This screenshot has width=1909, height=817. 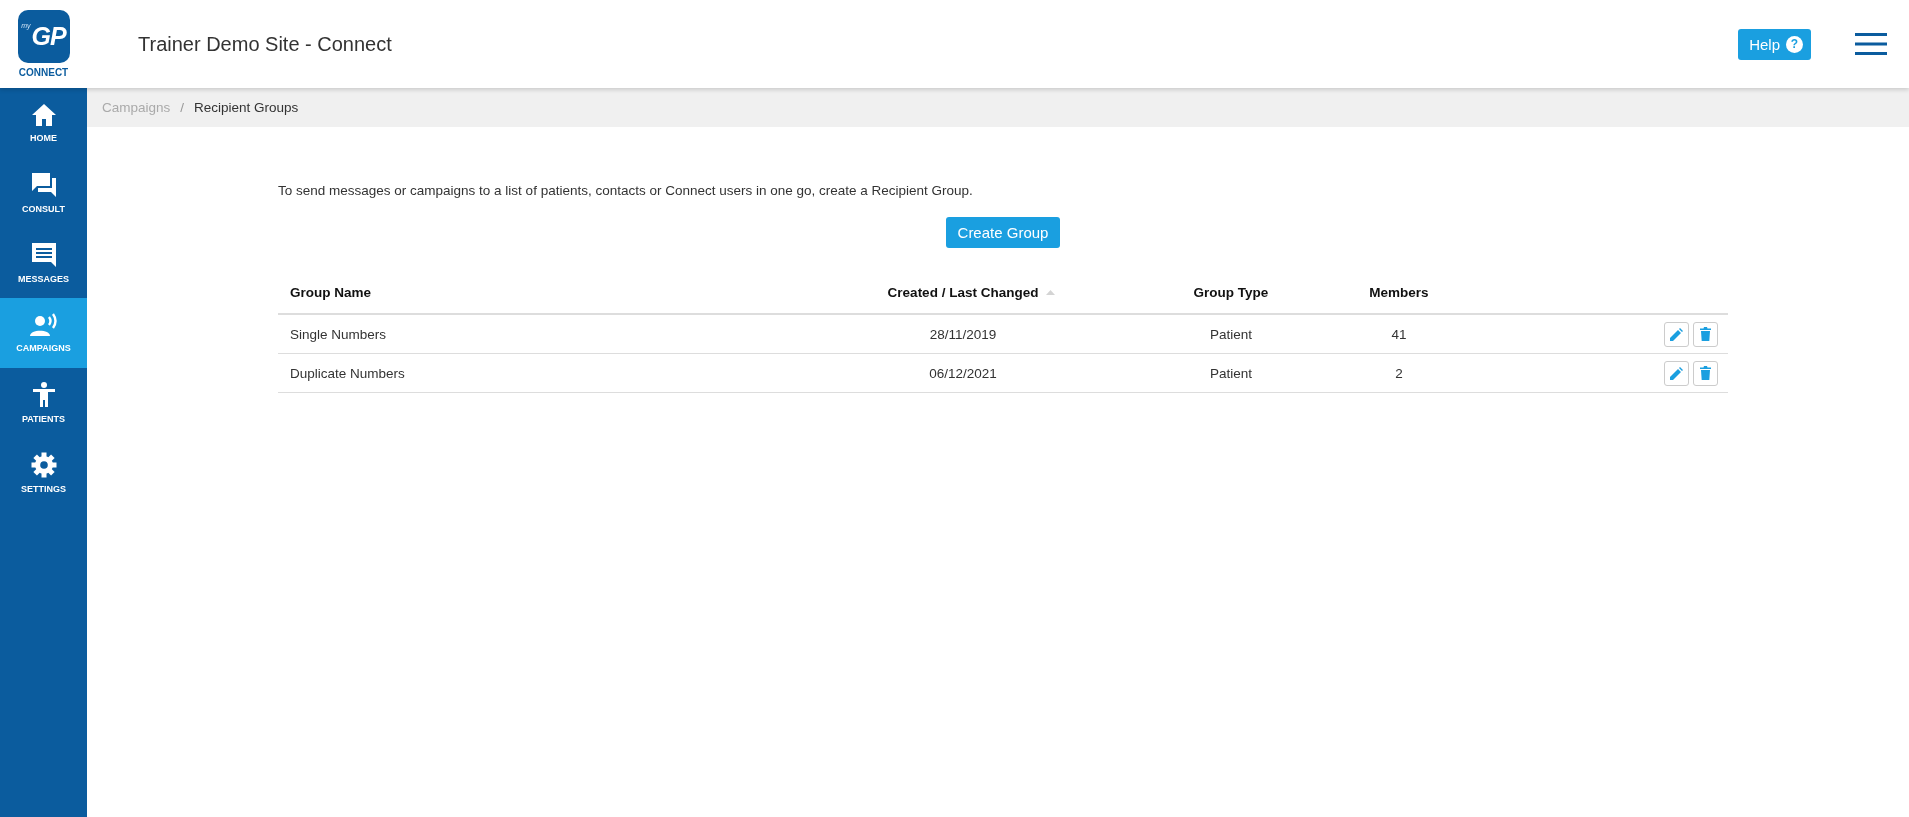 I want to click on site-title: Trainer Demo Site - Connect, so click(x=265, y=44).